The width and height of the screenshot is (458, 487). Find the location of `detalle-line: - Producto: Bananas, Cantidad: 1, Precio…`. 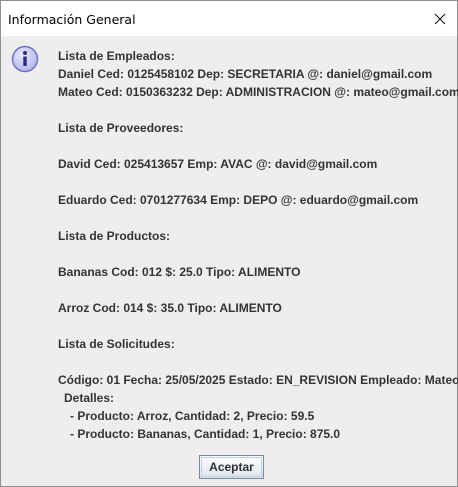

detalle-line: - Producto: Bananas, Cantidad: 1, Precio… is located at coordinates (205, 434).